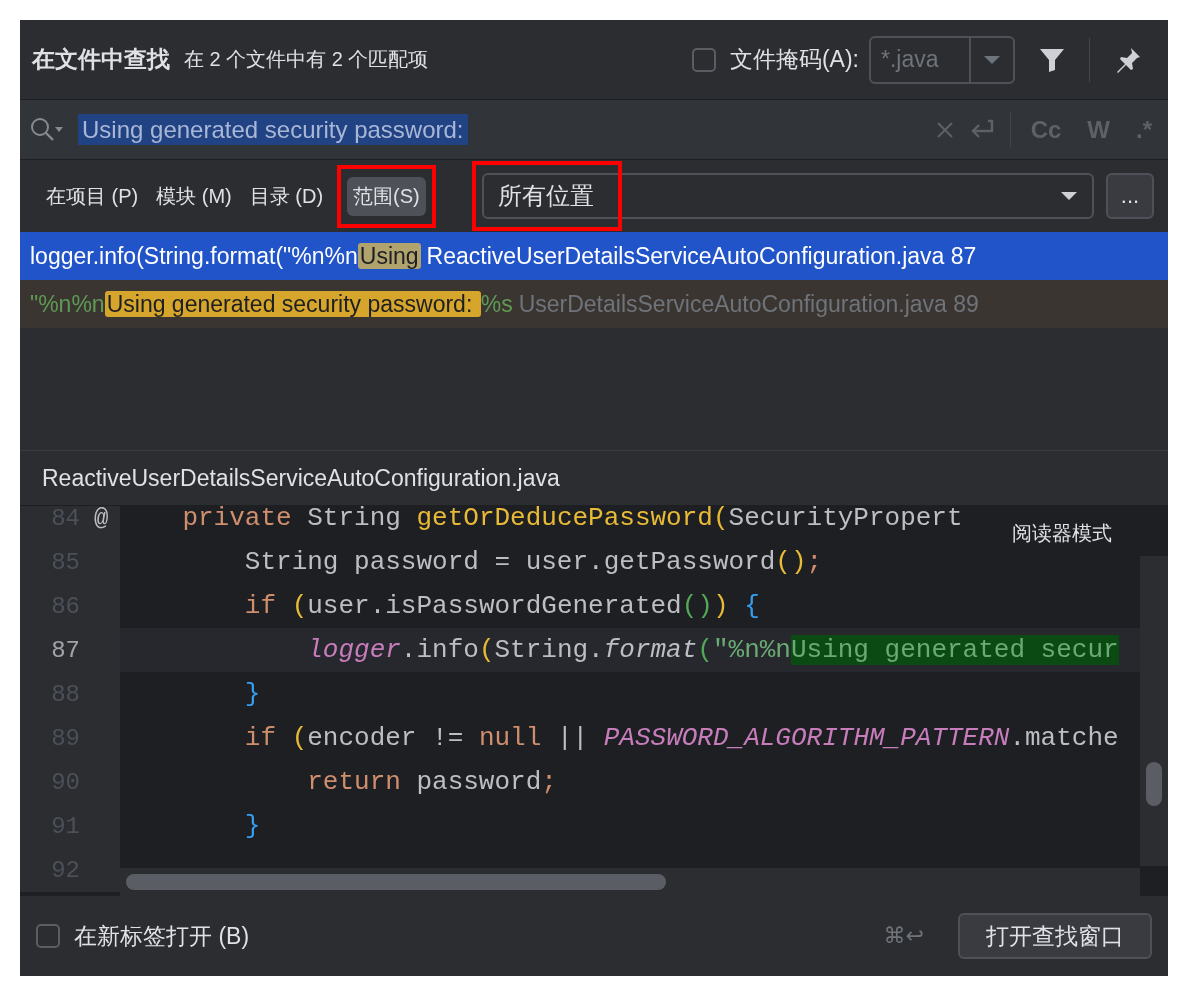 The height and width of the screenshot is (996, 1188). Describe the element at coordinates (48, 936) in the screenshot. I see `new-tab-checkbox` at that location.